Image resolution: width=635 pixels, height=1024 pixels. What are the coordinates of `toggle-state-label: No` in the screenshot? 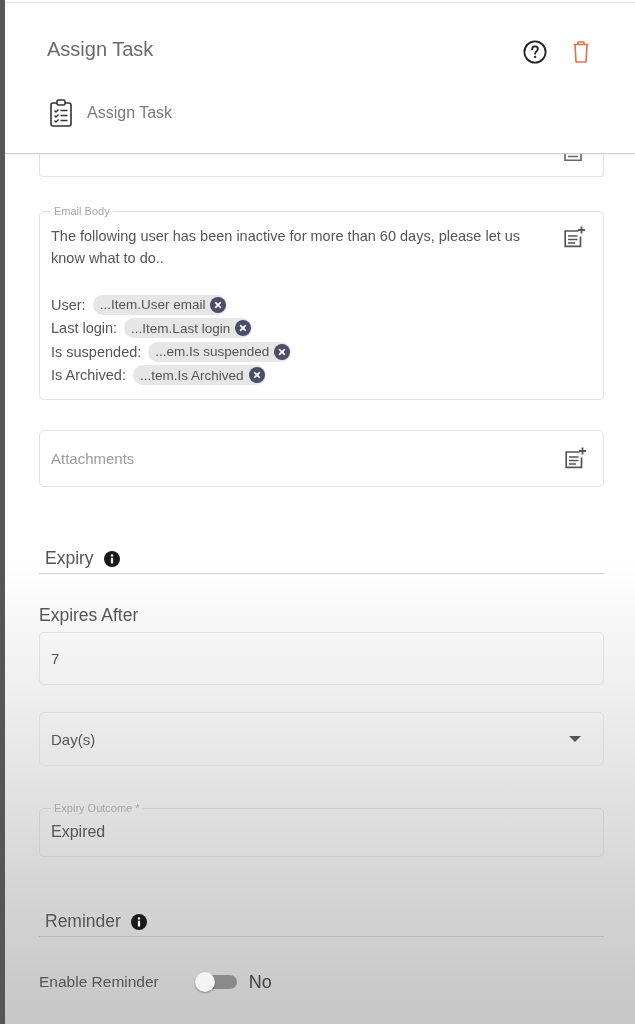 It's located at (260, 982).